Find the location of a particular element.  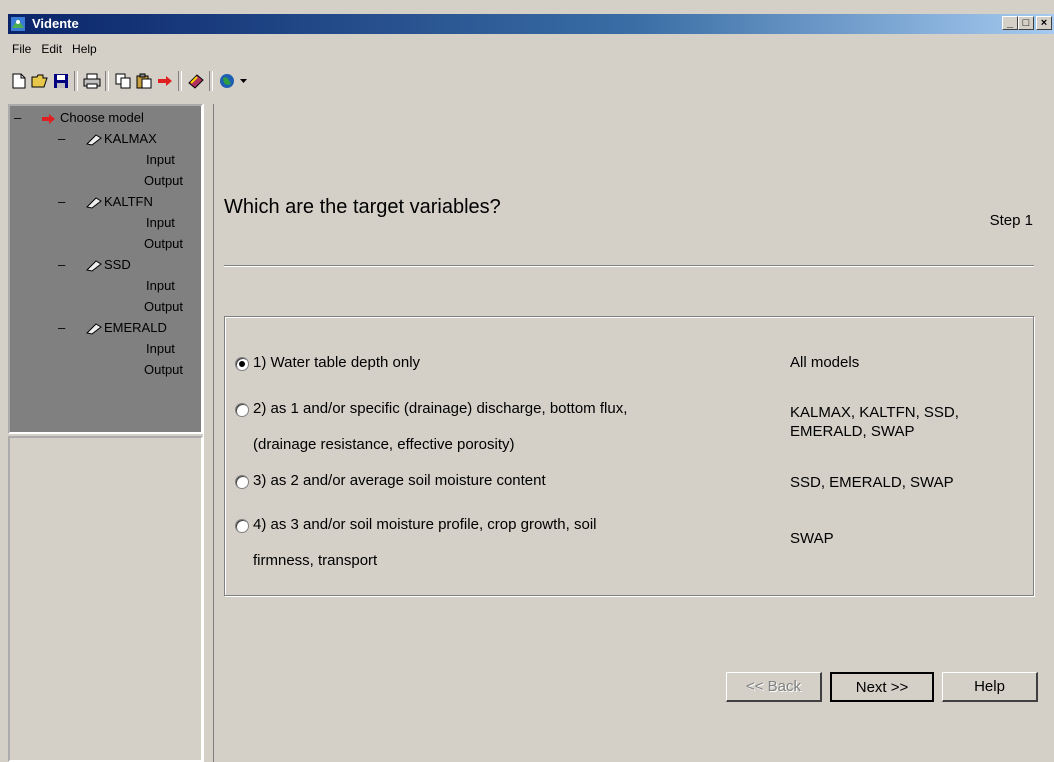

tree-root-label: Choose model is located at coordinates (102, 117).